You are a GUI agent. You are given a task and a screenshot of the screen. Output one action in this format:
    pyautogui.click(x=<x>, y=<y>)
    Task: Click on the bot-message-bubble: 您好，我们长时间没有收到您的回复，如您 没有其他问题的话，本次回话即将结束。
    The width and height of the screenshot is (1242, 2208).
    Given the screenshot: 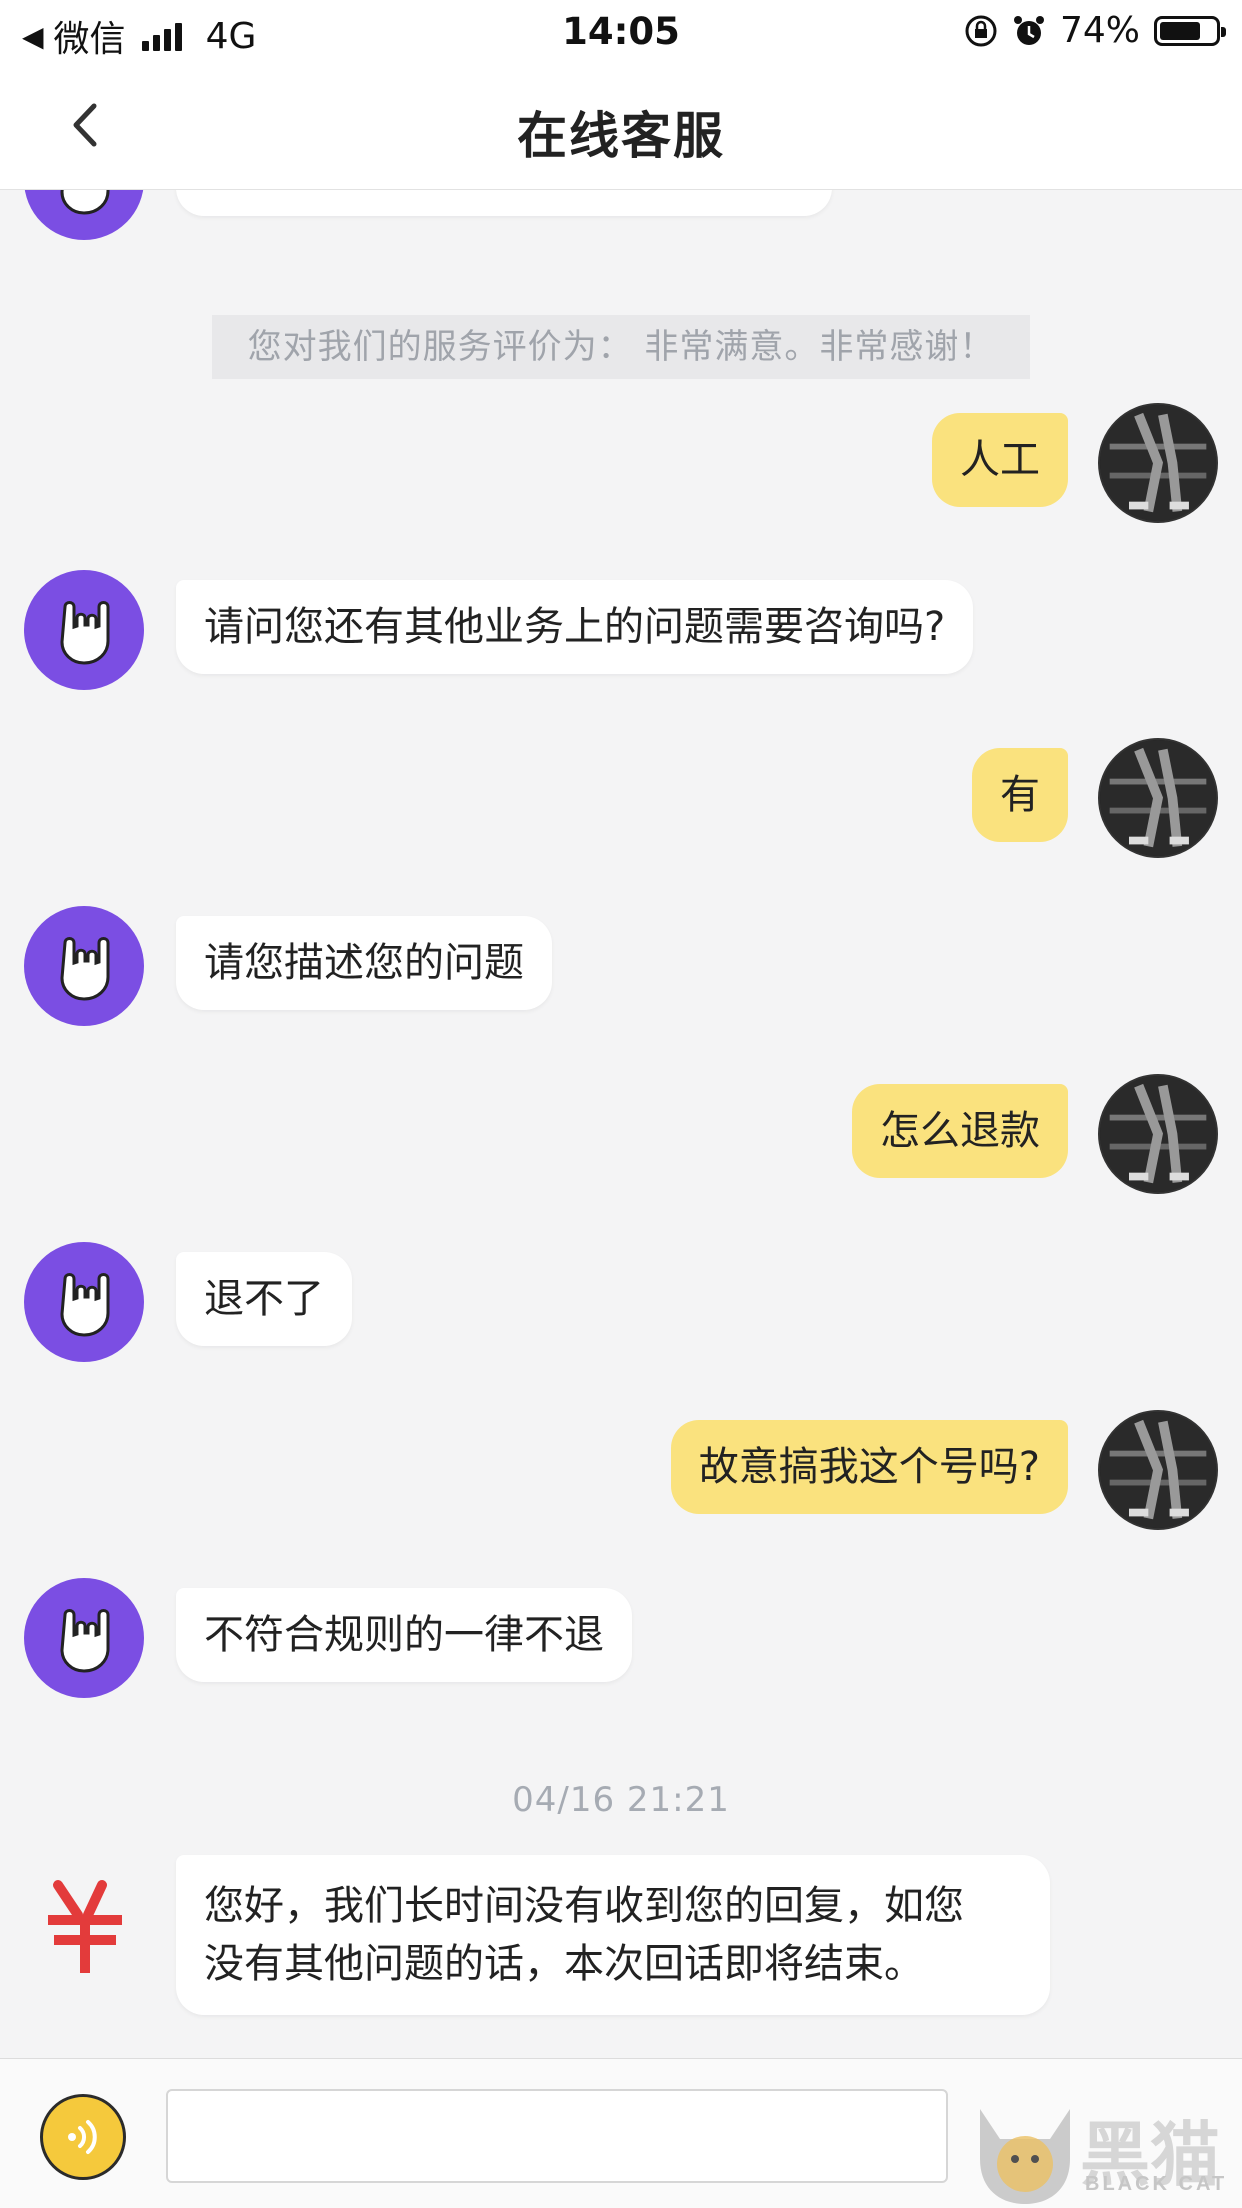 What is the action you would take?
    pyautogui.click(x=613, y=1935)
    